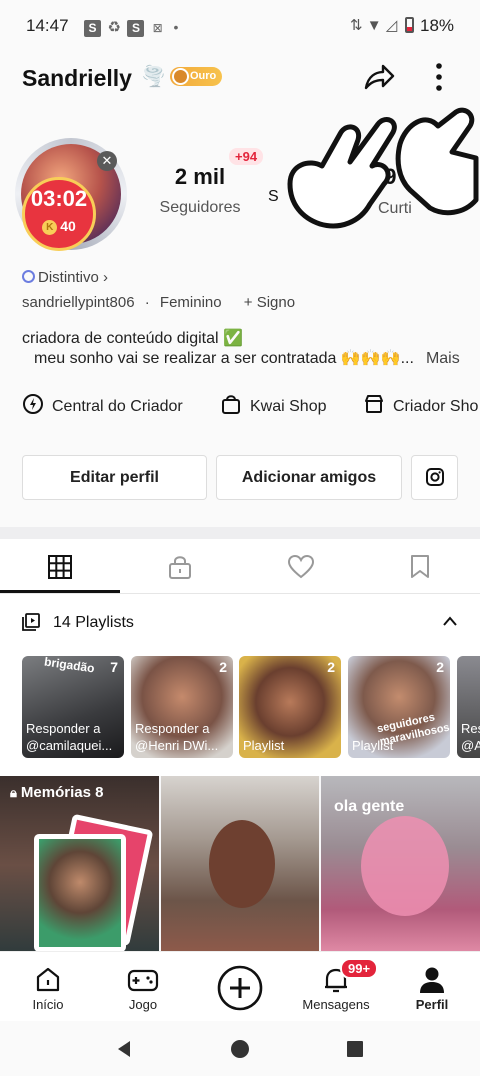  What do you see at coordinates (439, 77) in the screenshot?
I see `more-menu-icon` at bounding box center [439, 77].